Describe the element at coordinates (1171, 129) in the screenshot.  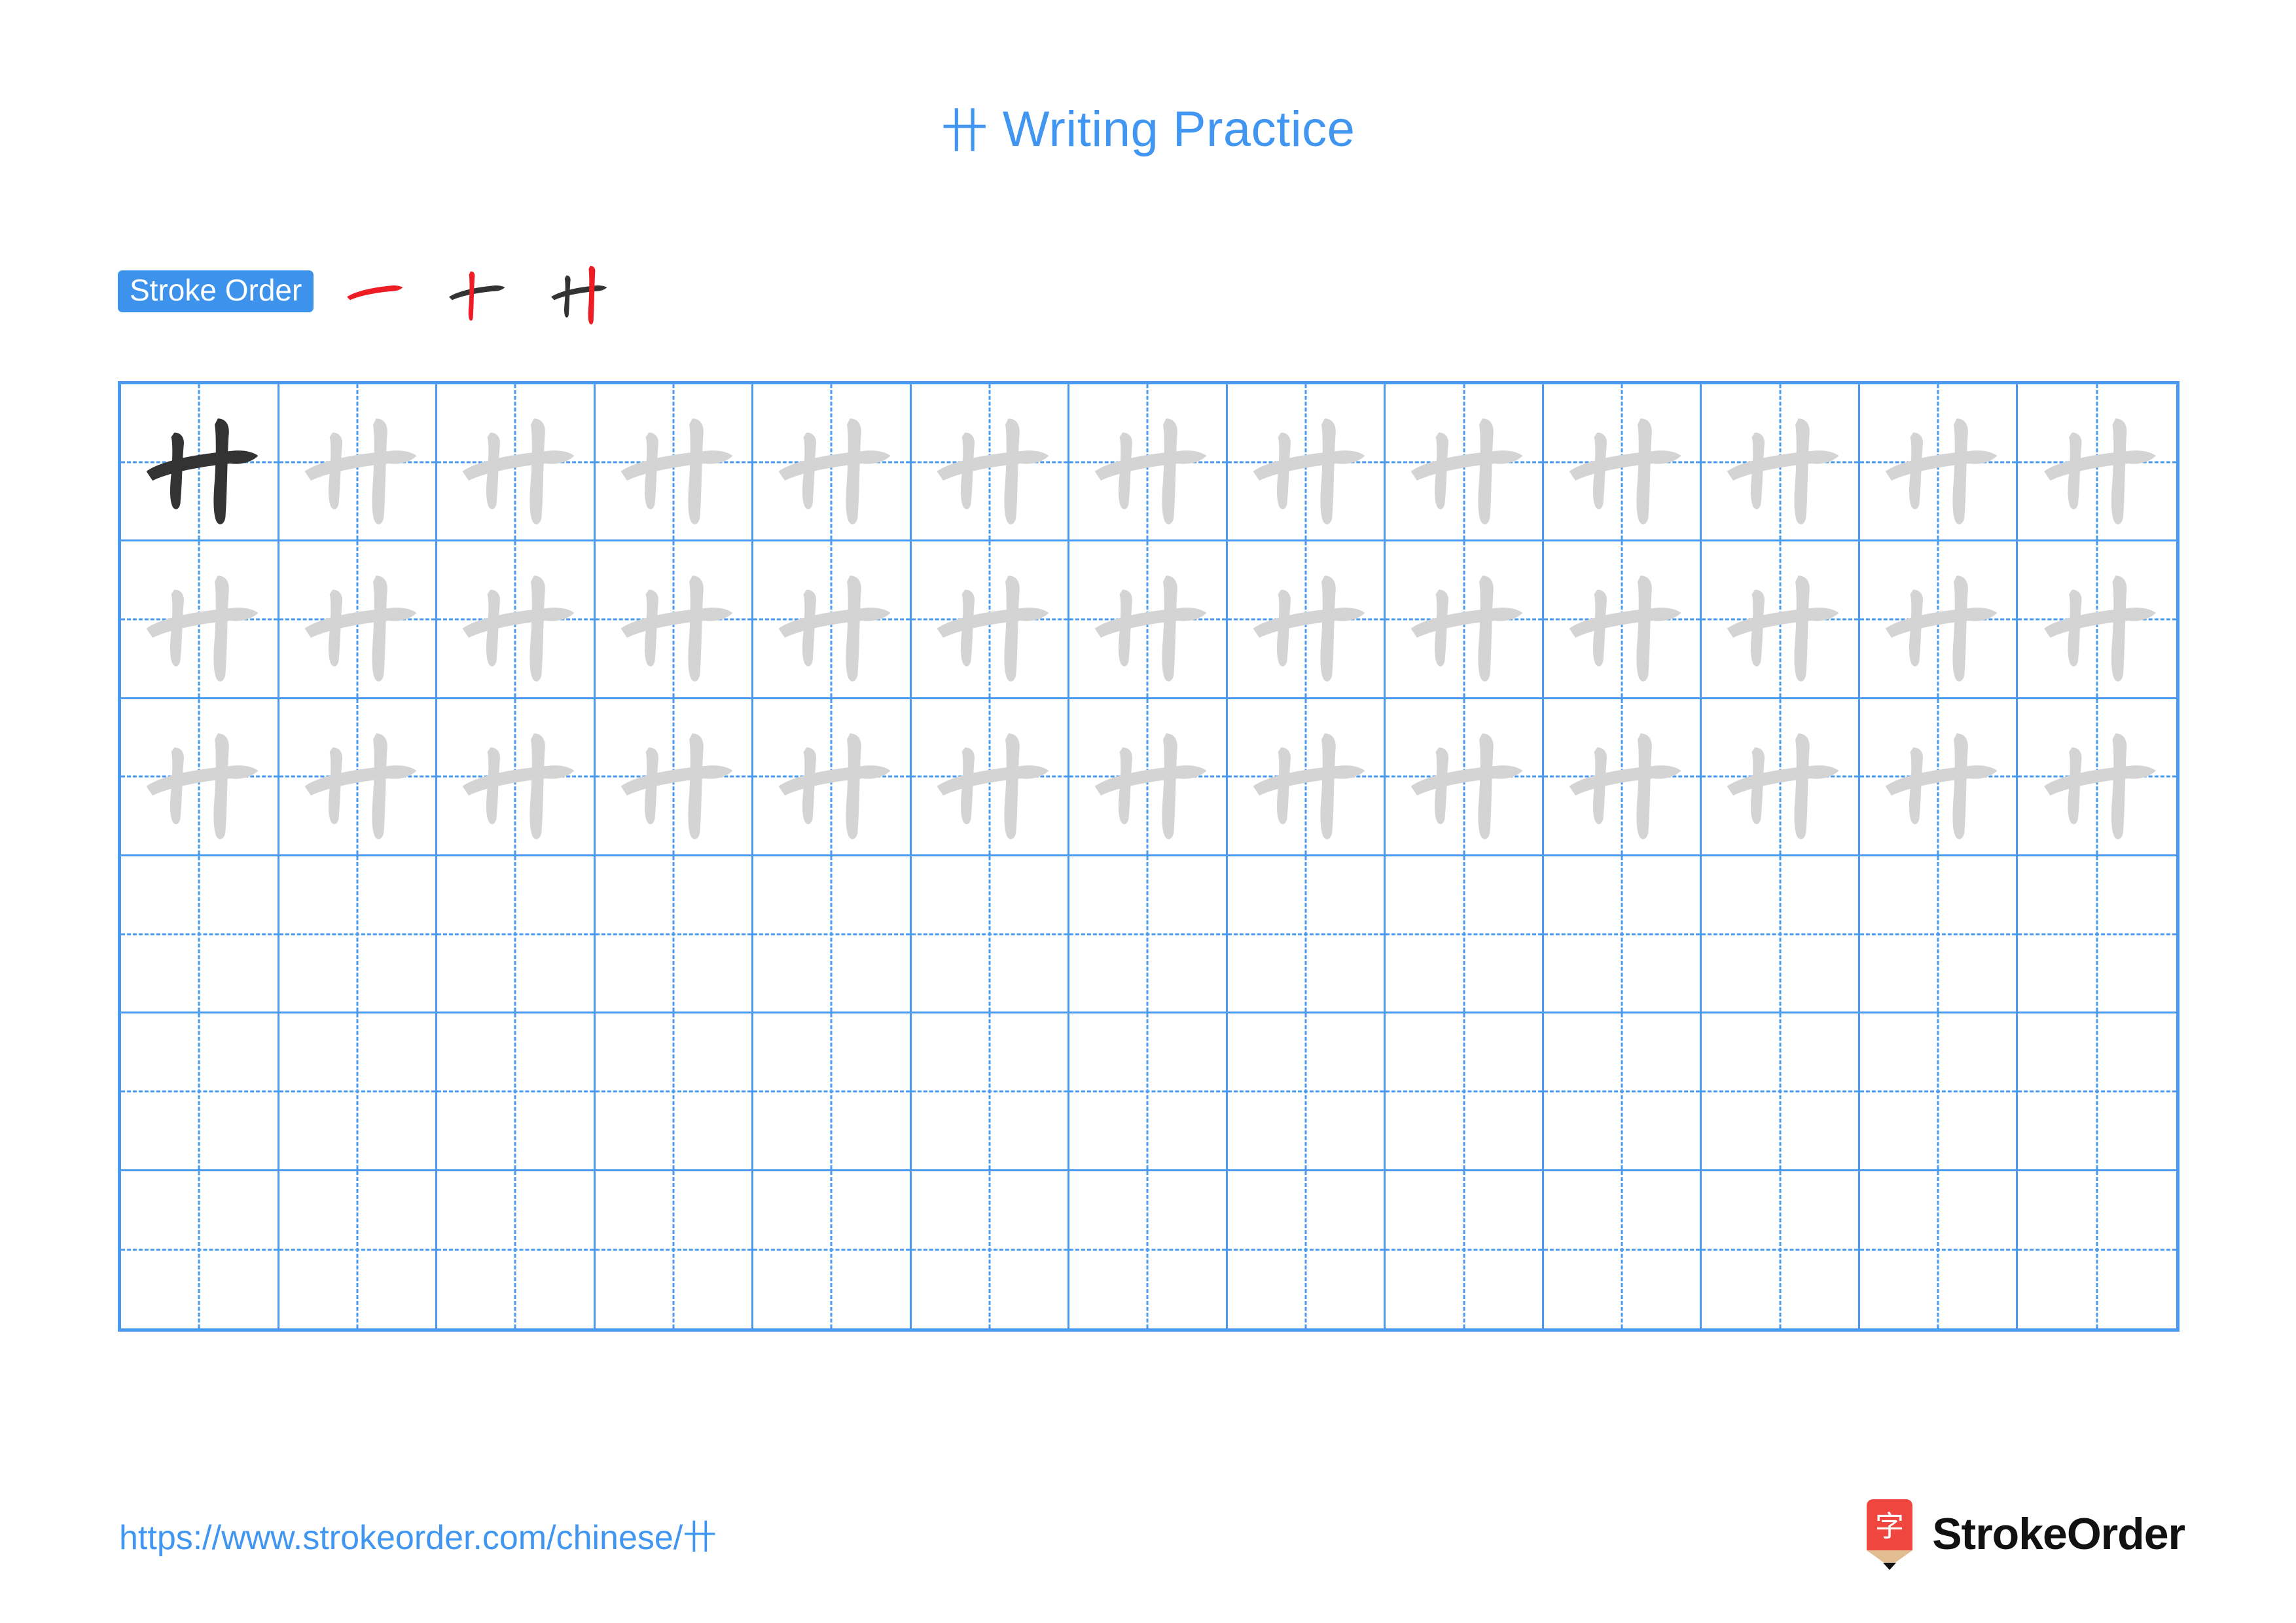
I see `title-suffix: Writing Practice` at that location.